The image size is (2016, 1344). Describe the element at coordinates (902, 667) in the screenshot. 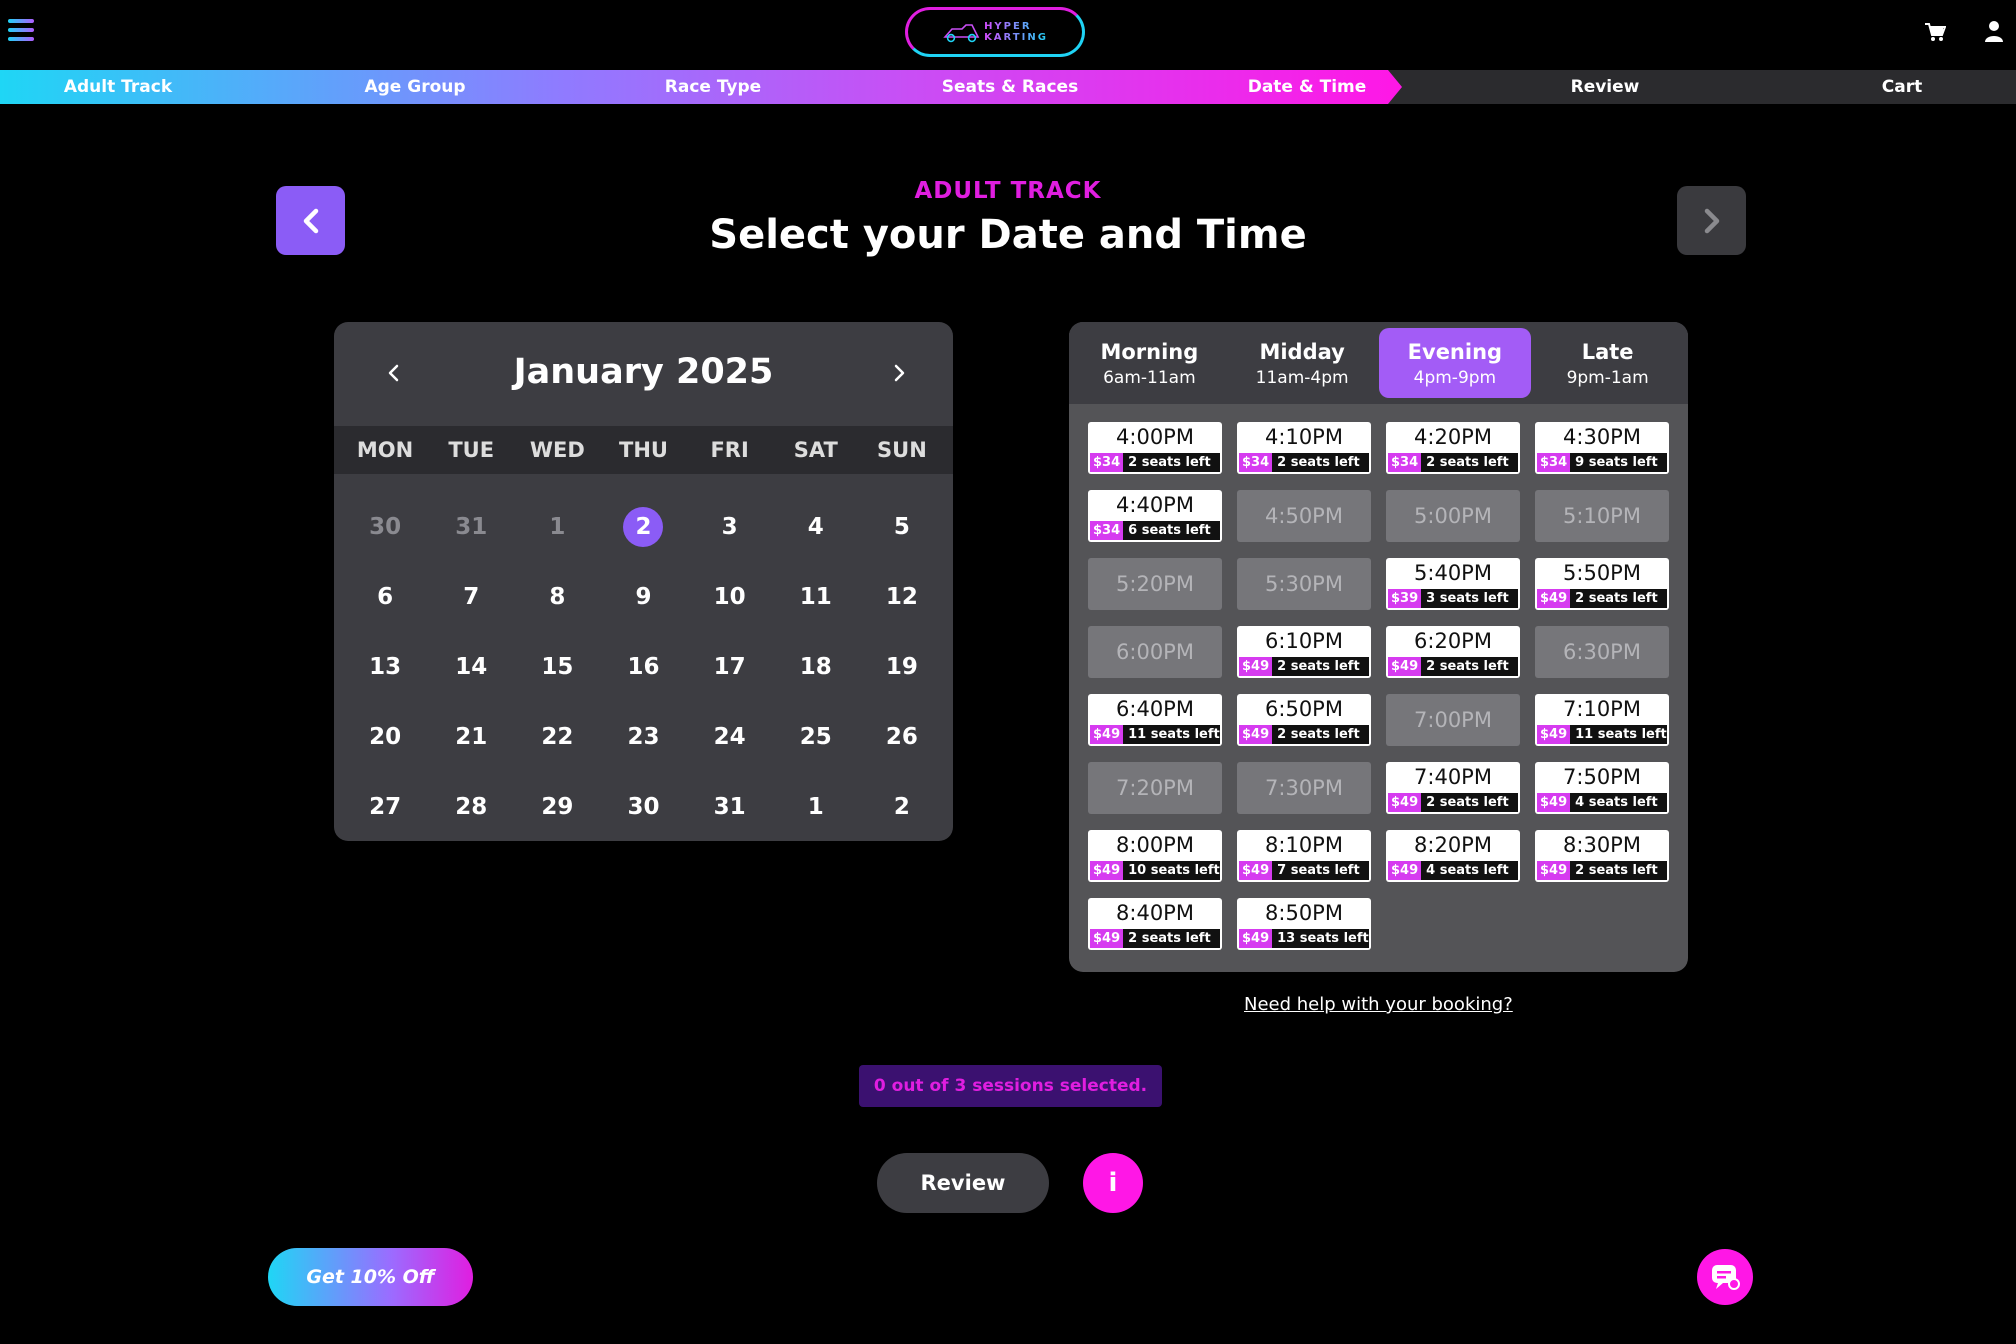

I see `calendar-day: 19` at that location.